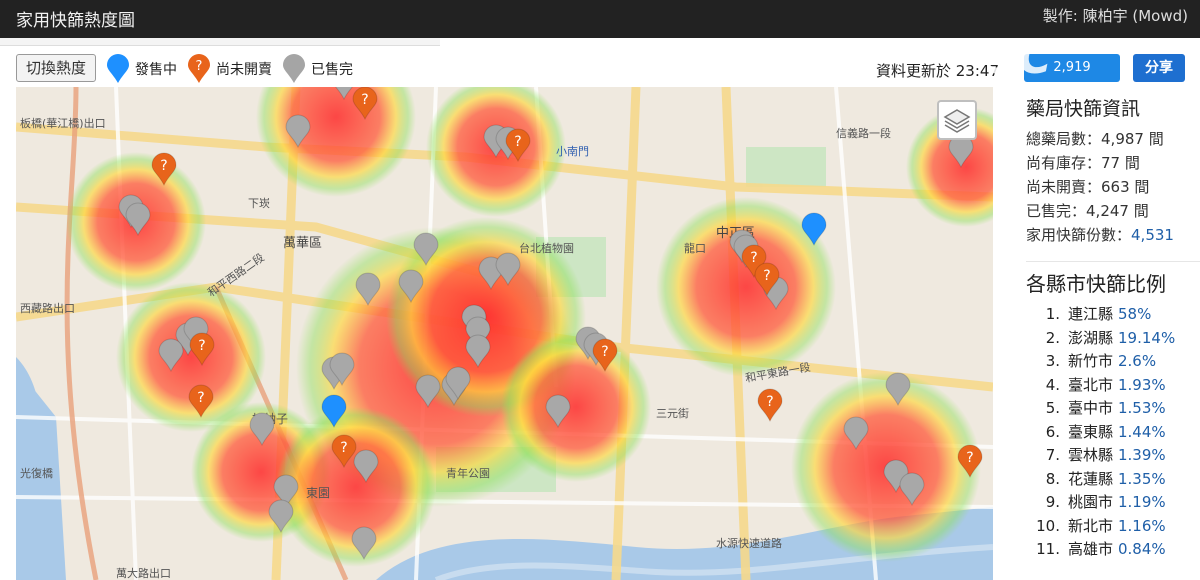 The width and height of the screenshot is (1200, 580). What do you see at coordinates (1105, 478) in the screenshot?
I see `list-item: 8. 花蓮縣 1.35%` at bounding box center [1105, 478].